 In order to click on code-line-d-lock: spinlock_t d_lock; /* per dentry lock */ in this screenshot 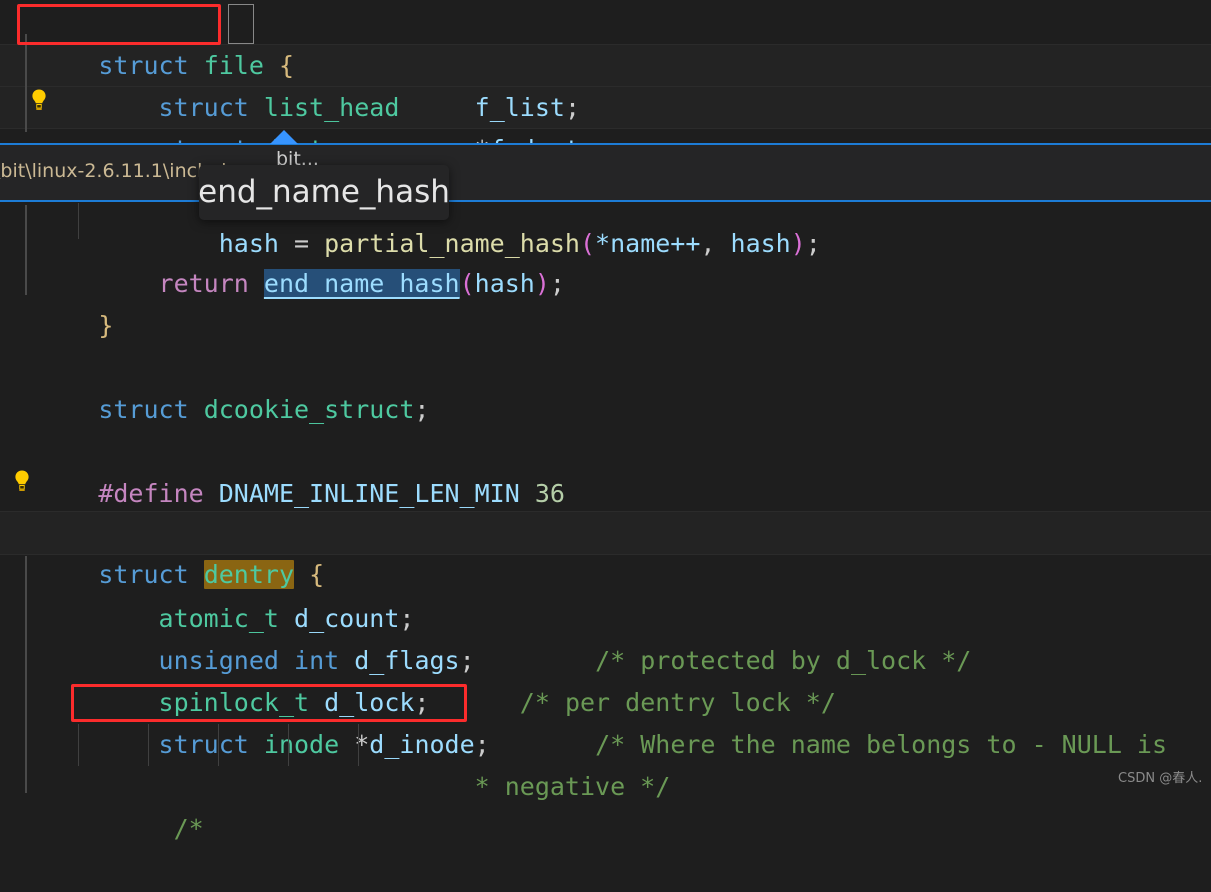, I will do `click(422, 678)`.